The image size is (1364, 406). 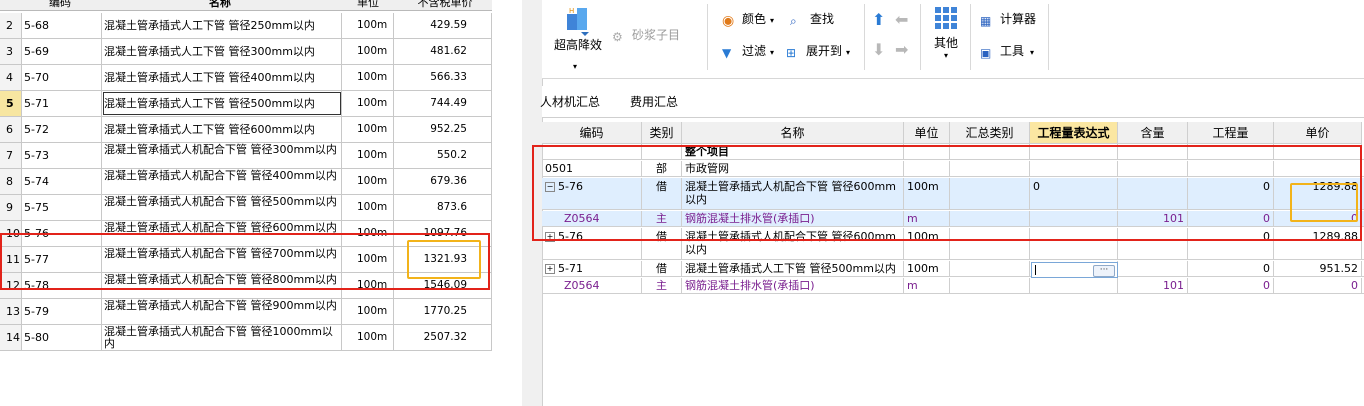 I want to click on row-price: 481.62, so click(x=443, y=51).